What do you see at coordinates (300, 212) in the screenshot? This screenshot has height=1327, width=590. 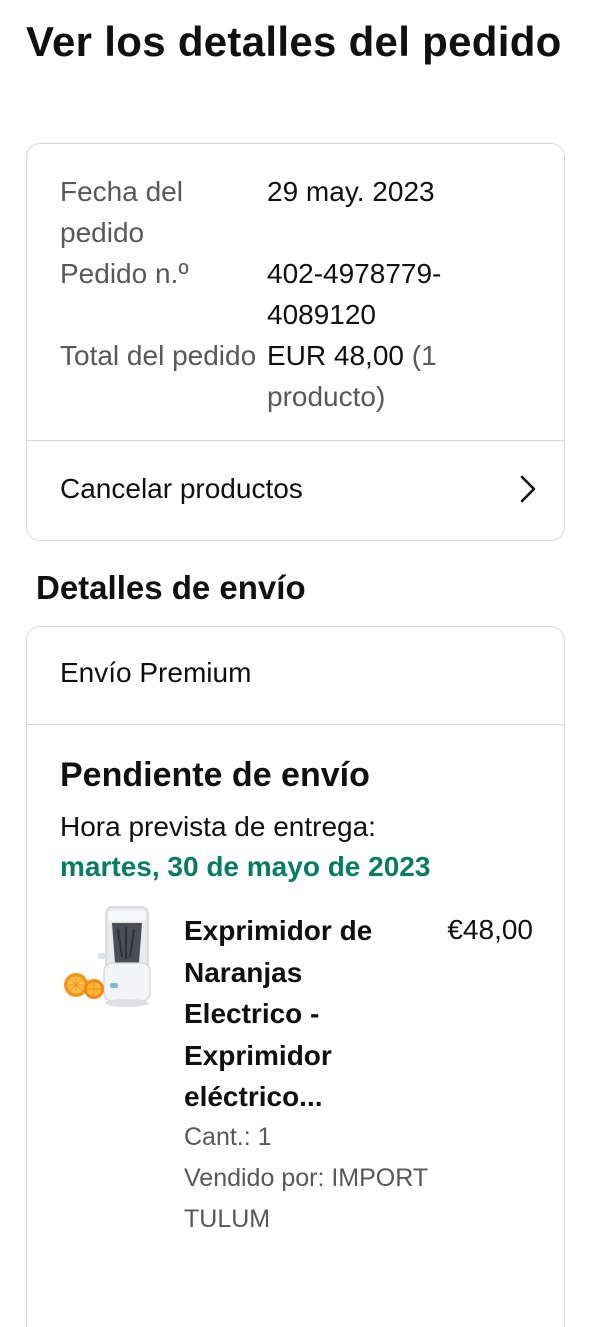 I see `order-date-row: Fecha del pedido 29 may. 2023` at bounding box center [300, 212].